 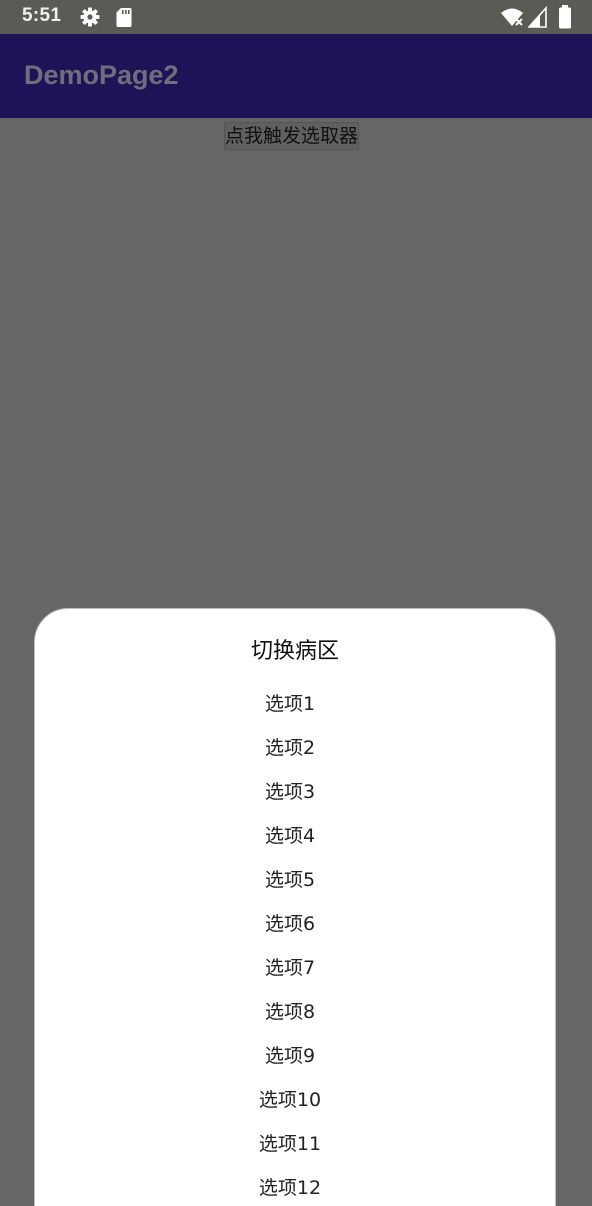 What do you see at coordinates (565, 17) in the screenshot?
I see `battery-icon` at bounding box center [565, 17].